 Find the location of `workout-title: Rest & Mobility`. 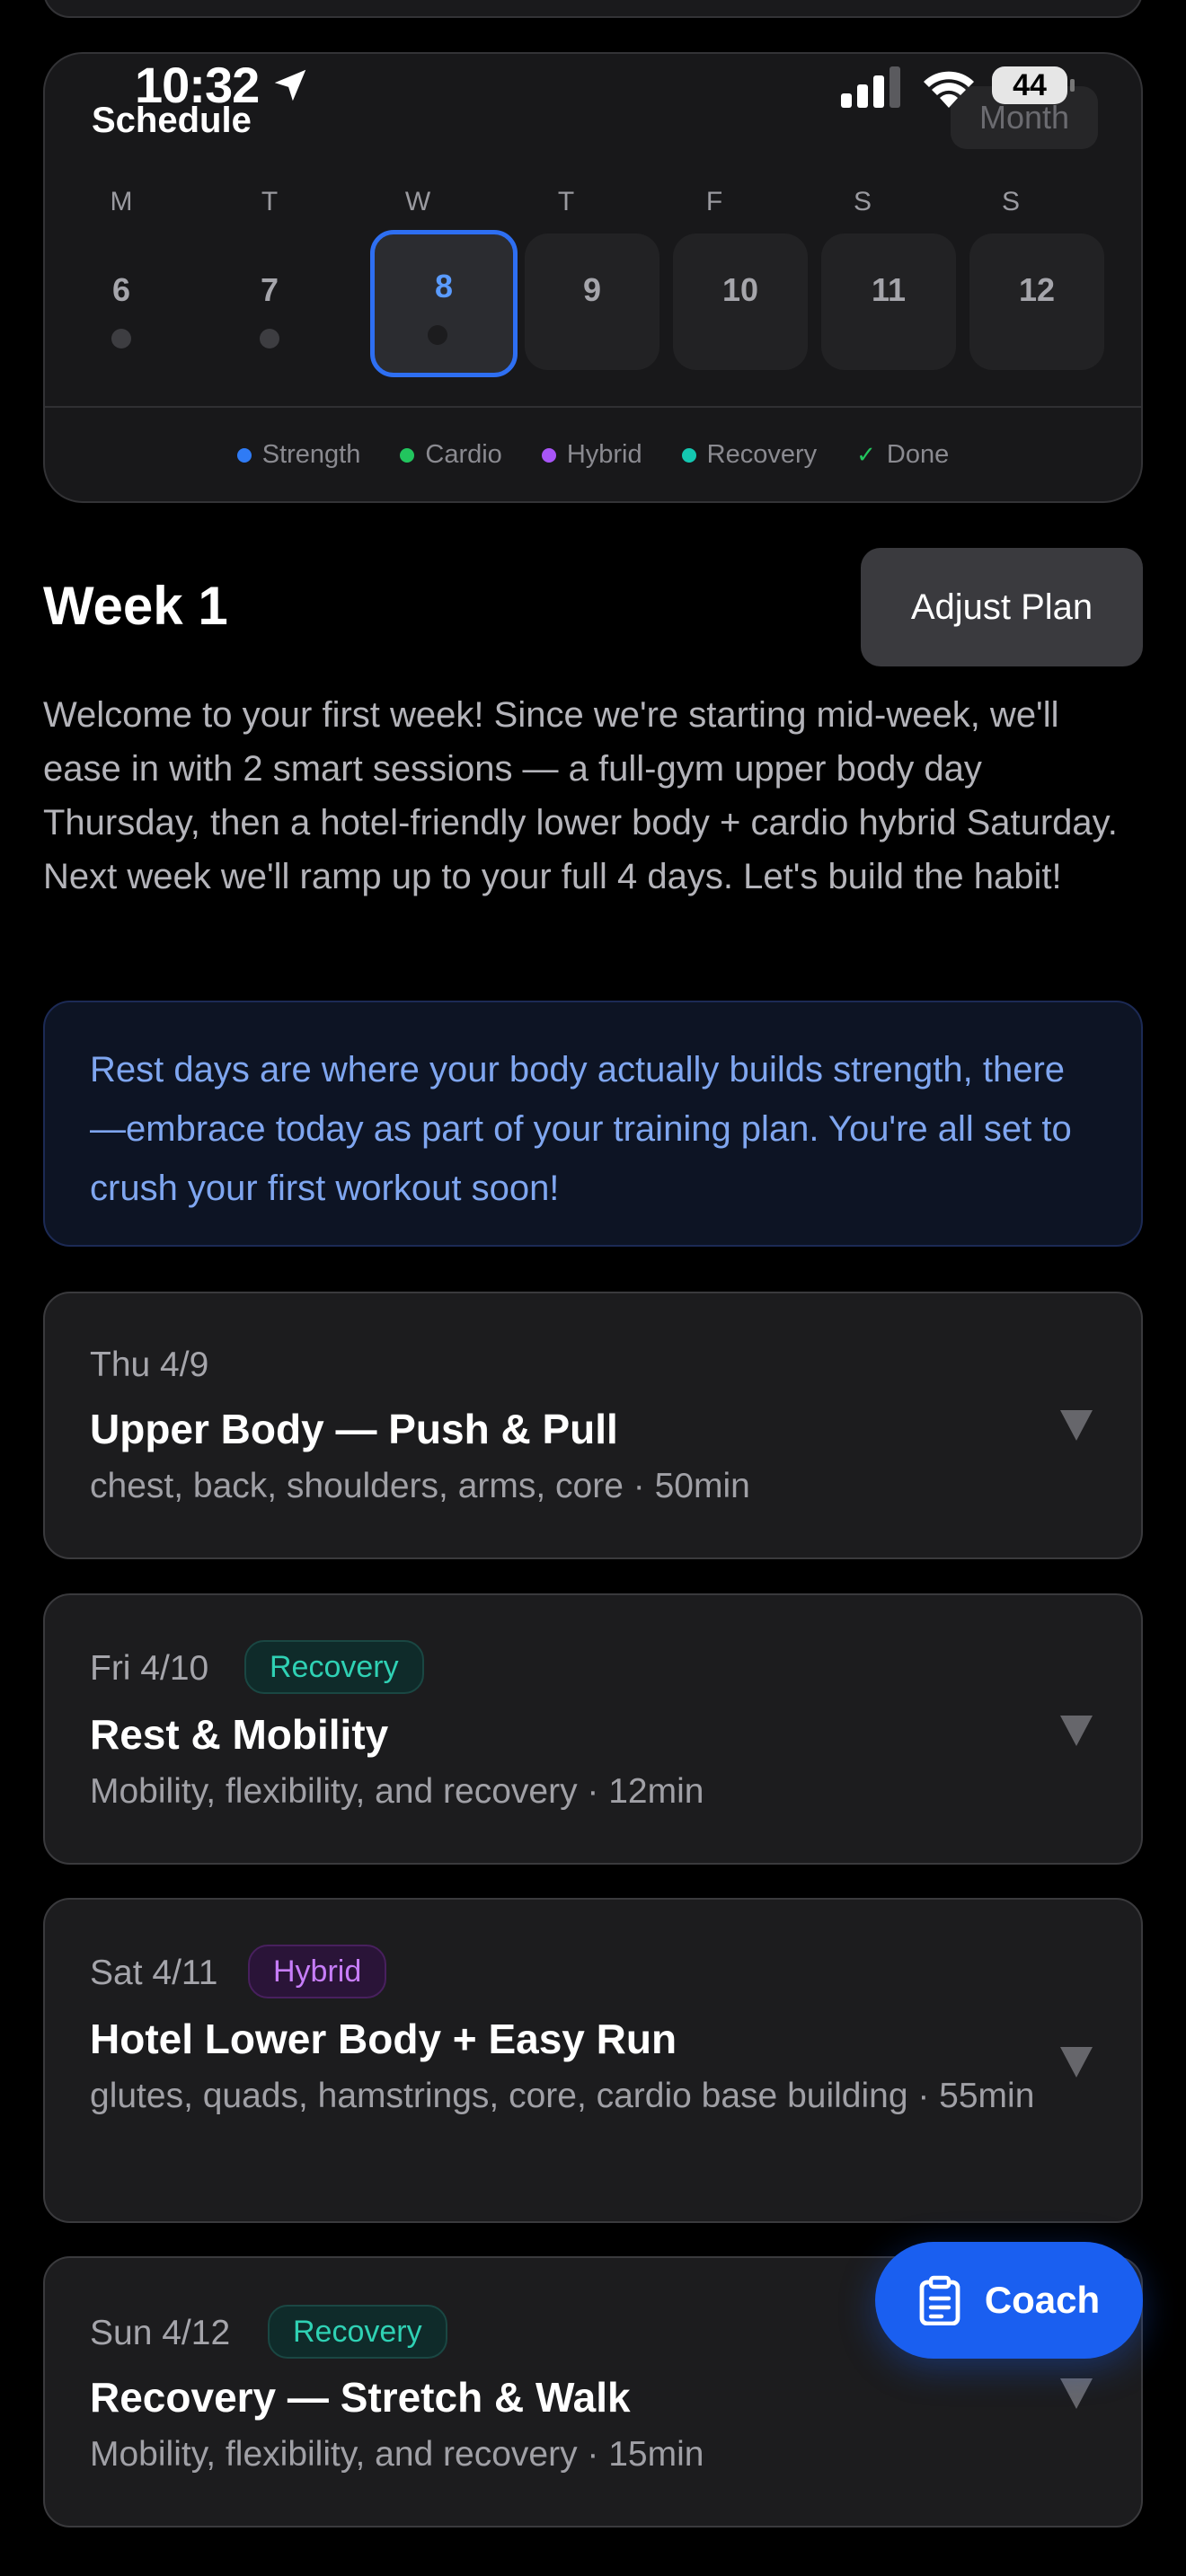

workout-title: Rest & Mobility is located at coordinates (239, 1734).